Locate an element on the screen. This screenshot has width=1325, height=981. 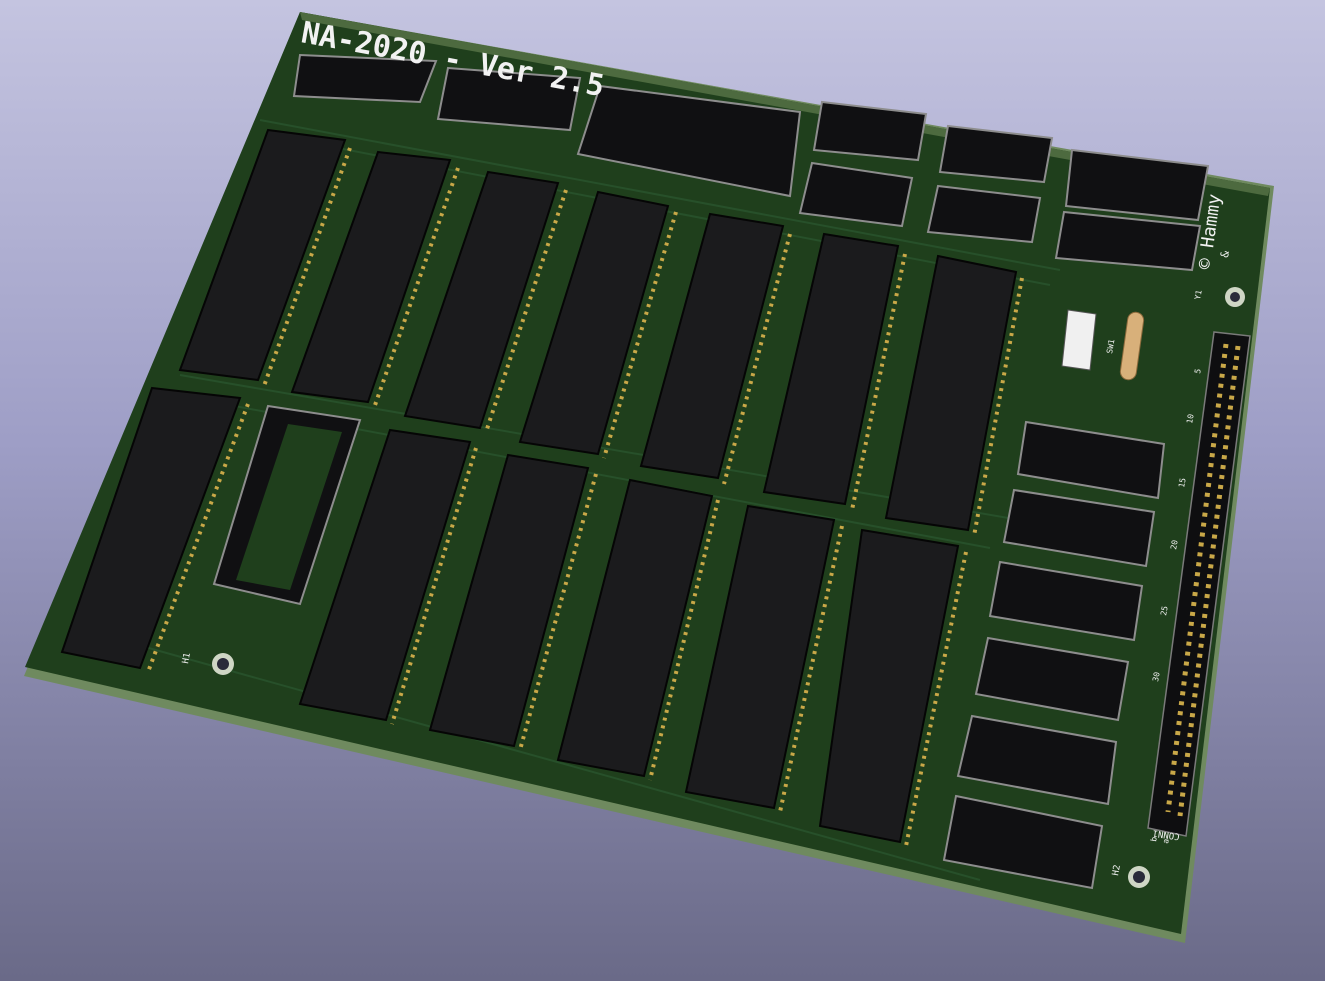
label-y1: Y1 is located at coordinates (1198, 294).